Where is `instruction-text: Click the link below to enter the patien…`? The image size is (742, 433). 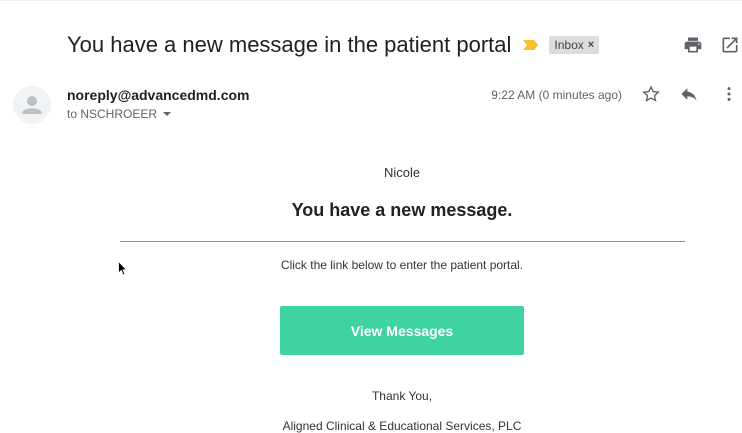
instruction-text: Click the link below to enter the patien… is located at coordinates (402, 265).